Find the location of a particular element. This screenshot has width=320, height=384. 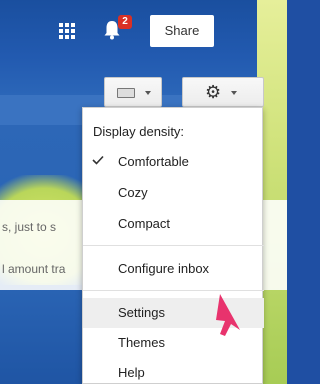

message-snippet: s, just to s is located at coordinates (29, 227).